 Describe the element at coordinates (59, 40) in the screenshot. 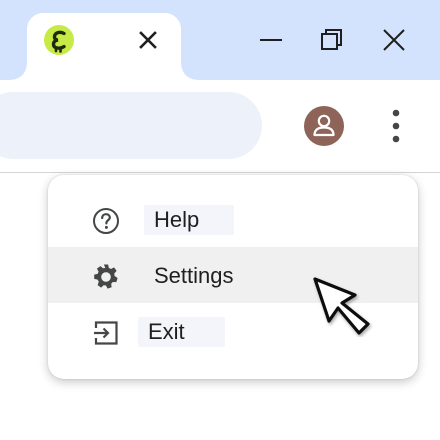

I see `app-logo-icon` at that location.